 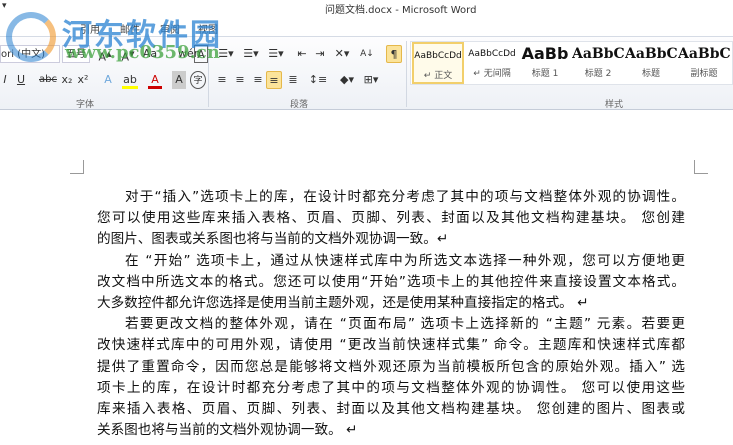 What do you see at coordinates (371, 80) in the screenshot?
I see `borders-button: ⊞▾` at bounding box center [371, 80].